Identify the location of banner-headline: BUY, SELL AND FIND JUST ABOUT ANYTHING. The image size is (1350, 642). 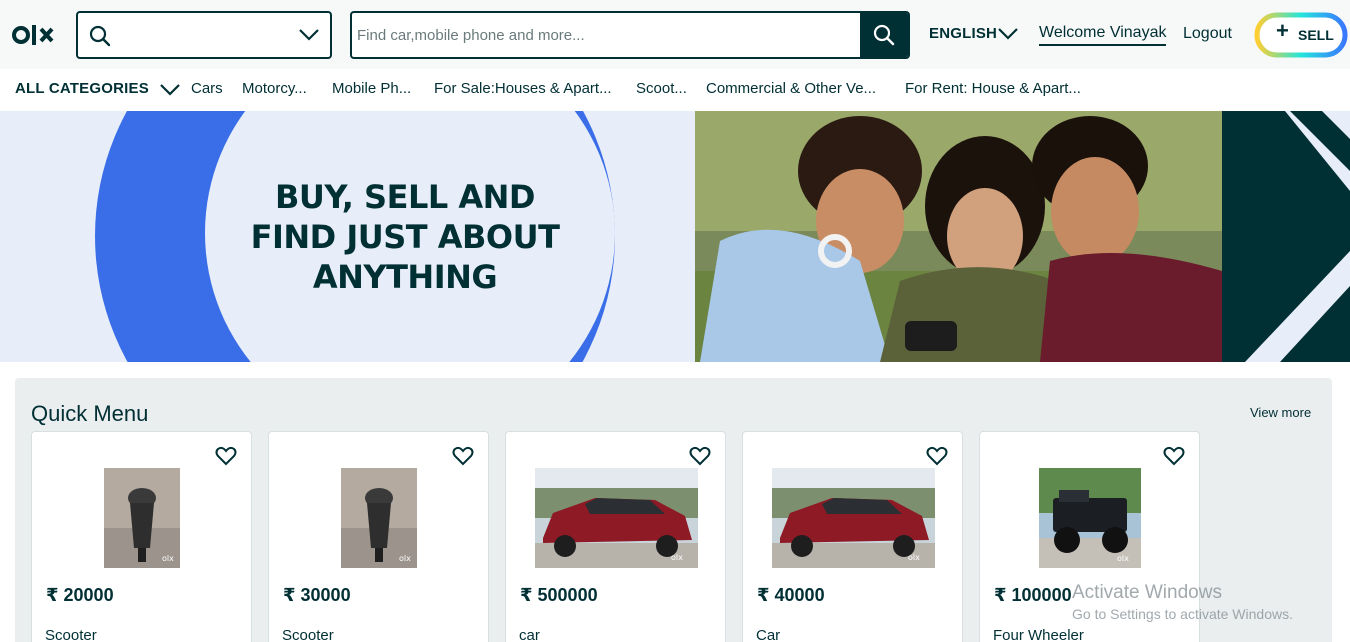
(405, 237).